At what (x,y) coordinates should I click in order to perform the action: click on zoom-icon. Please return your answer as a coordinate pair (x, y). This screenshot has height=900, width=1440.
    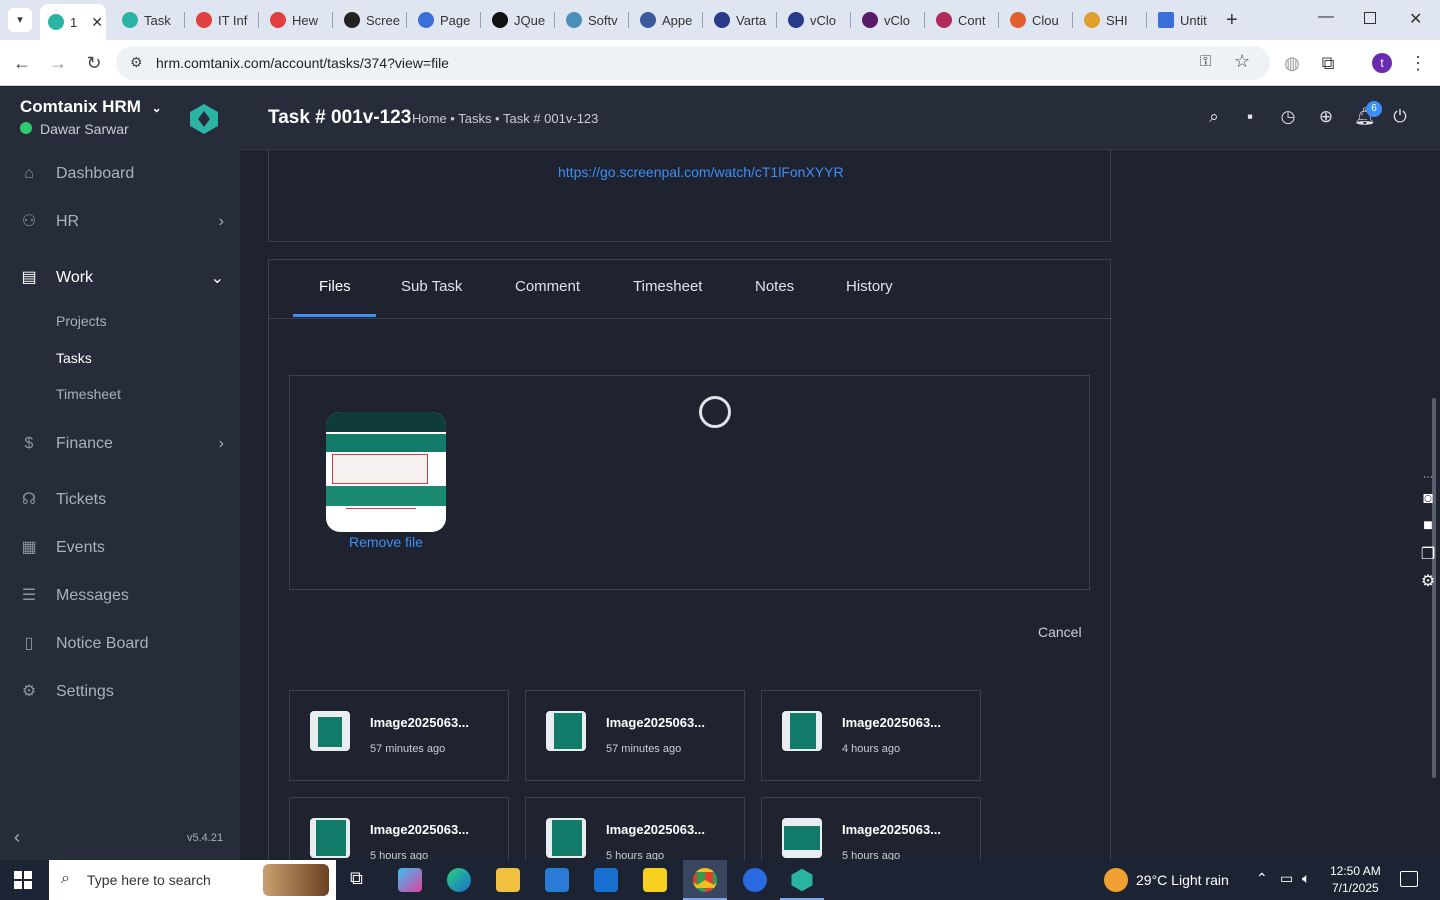
    Looking at the image, I should click on (755, 880).